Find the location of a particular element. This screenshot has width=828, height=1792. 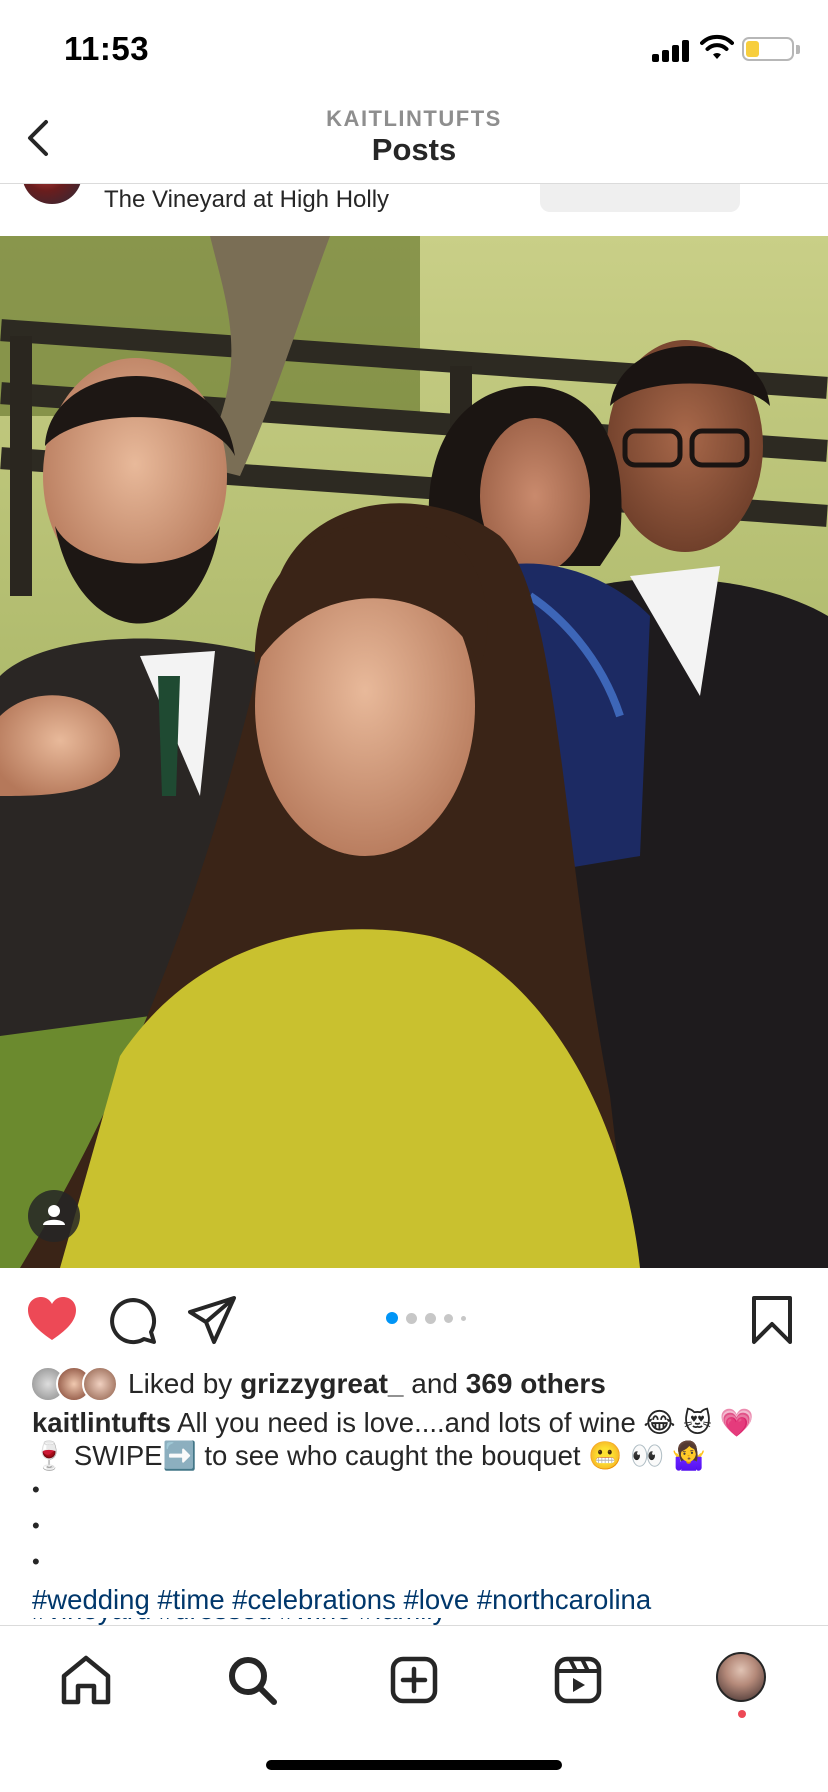

home-icon is located at coordinates (86, 1680).